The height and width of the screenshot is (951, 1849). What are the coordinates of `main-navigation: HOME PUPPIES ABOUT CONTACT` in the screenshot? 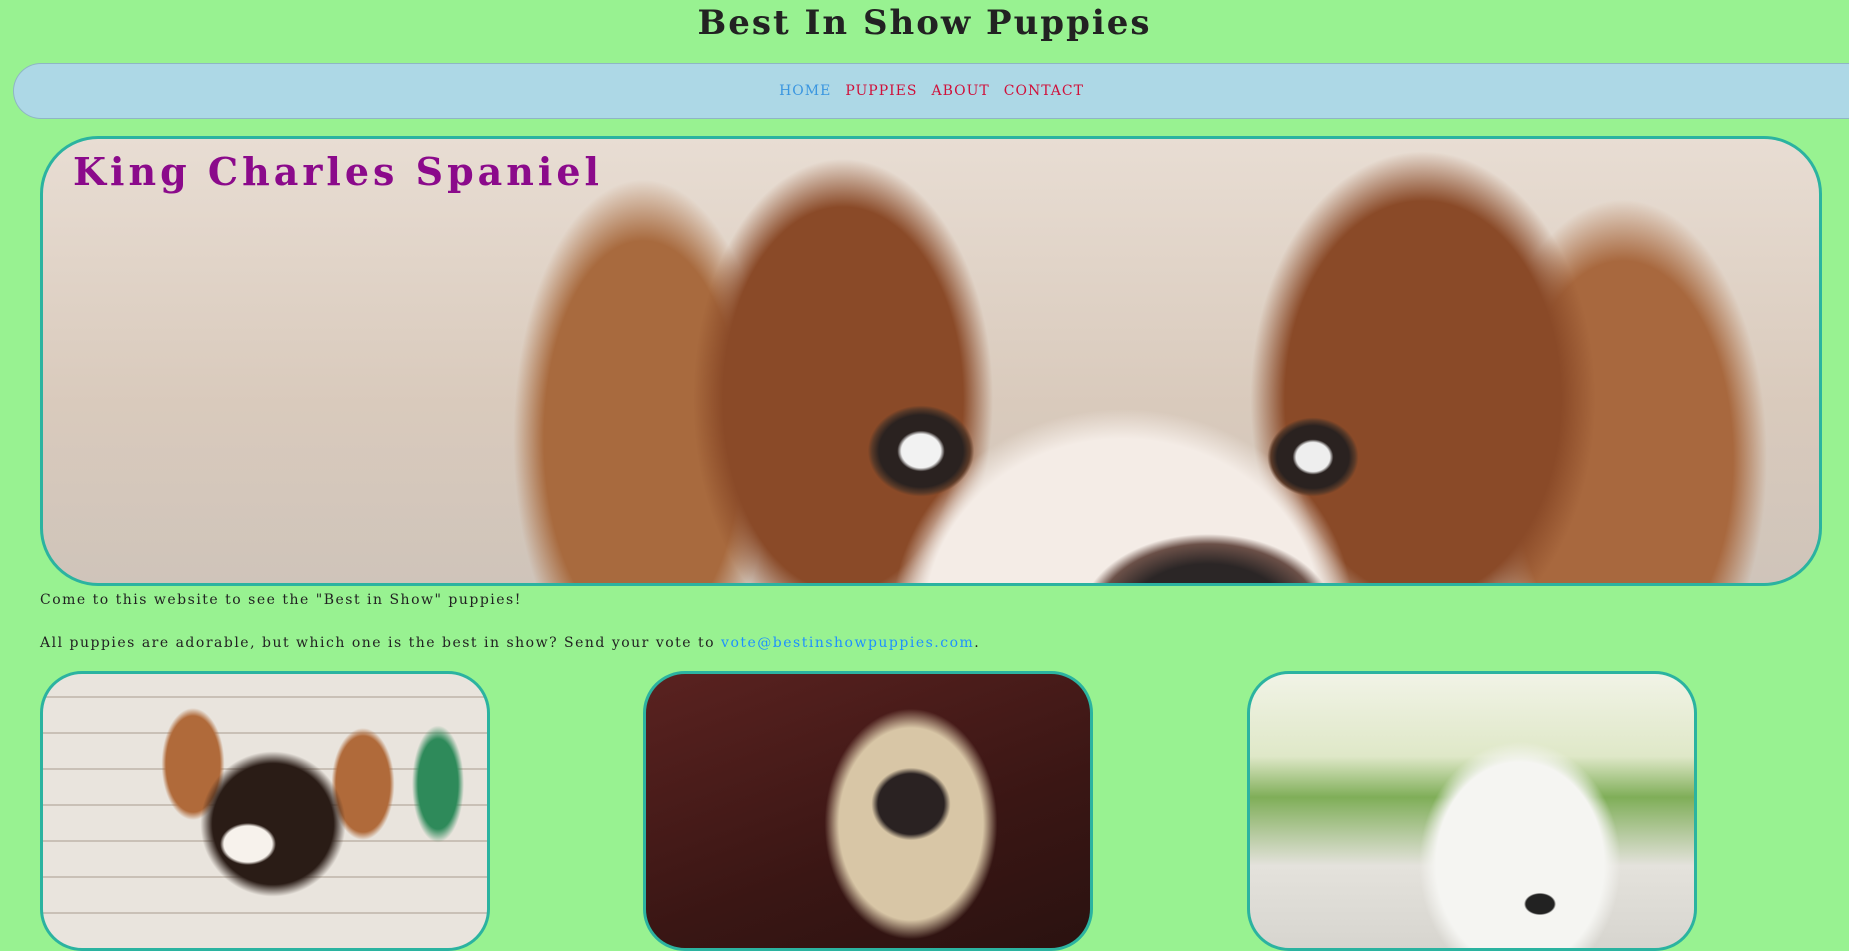 It's located at (931, 91).